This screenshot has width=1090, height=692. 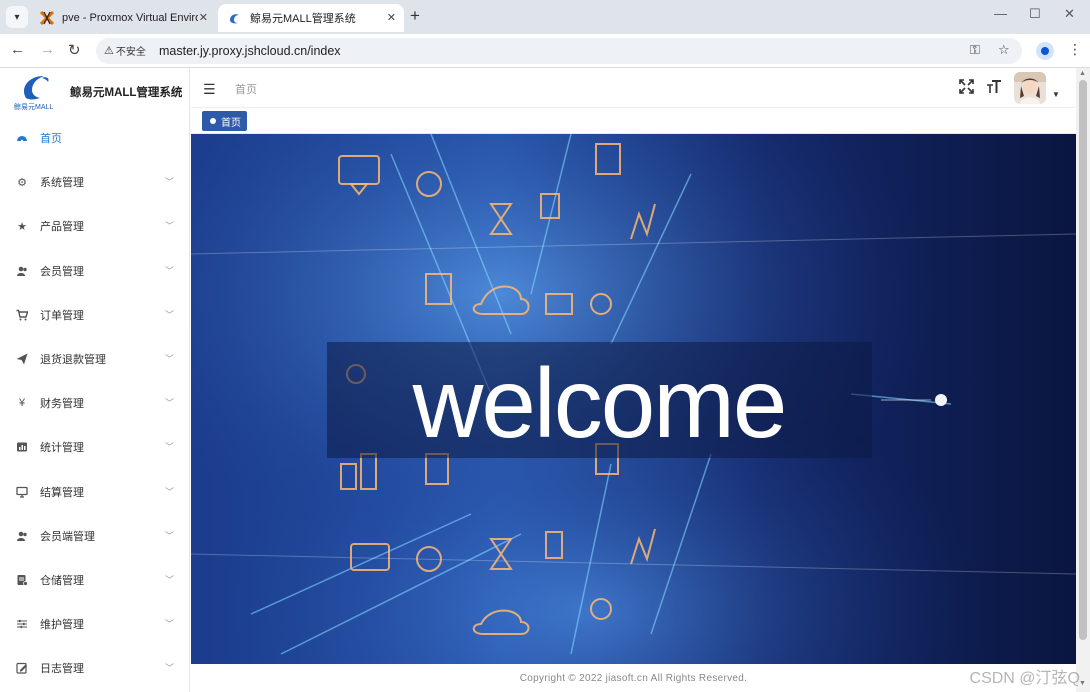 I want to click on sidebar-item-label: 会员管理, so click(x=62, y=271).